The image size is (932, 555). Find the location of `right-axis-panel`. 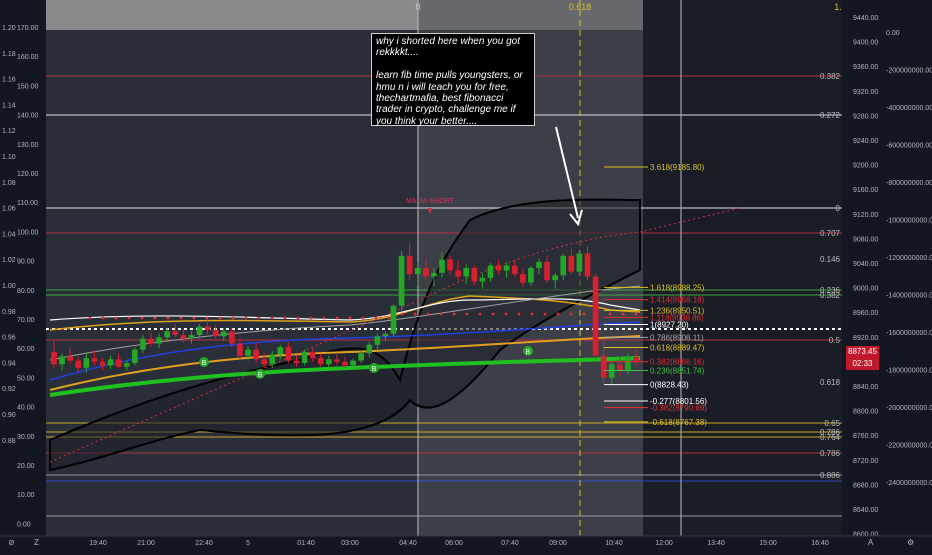

right-axis-panel is located at coordinates (887, 268).